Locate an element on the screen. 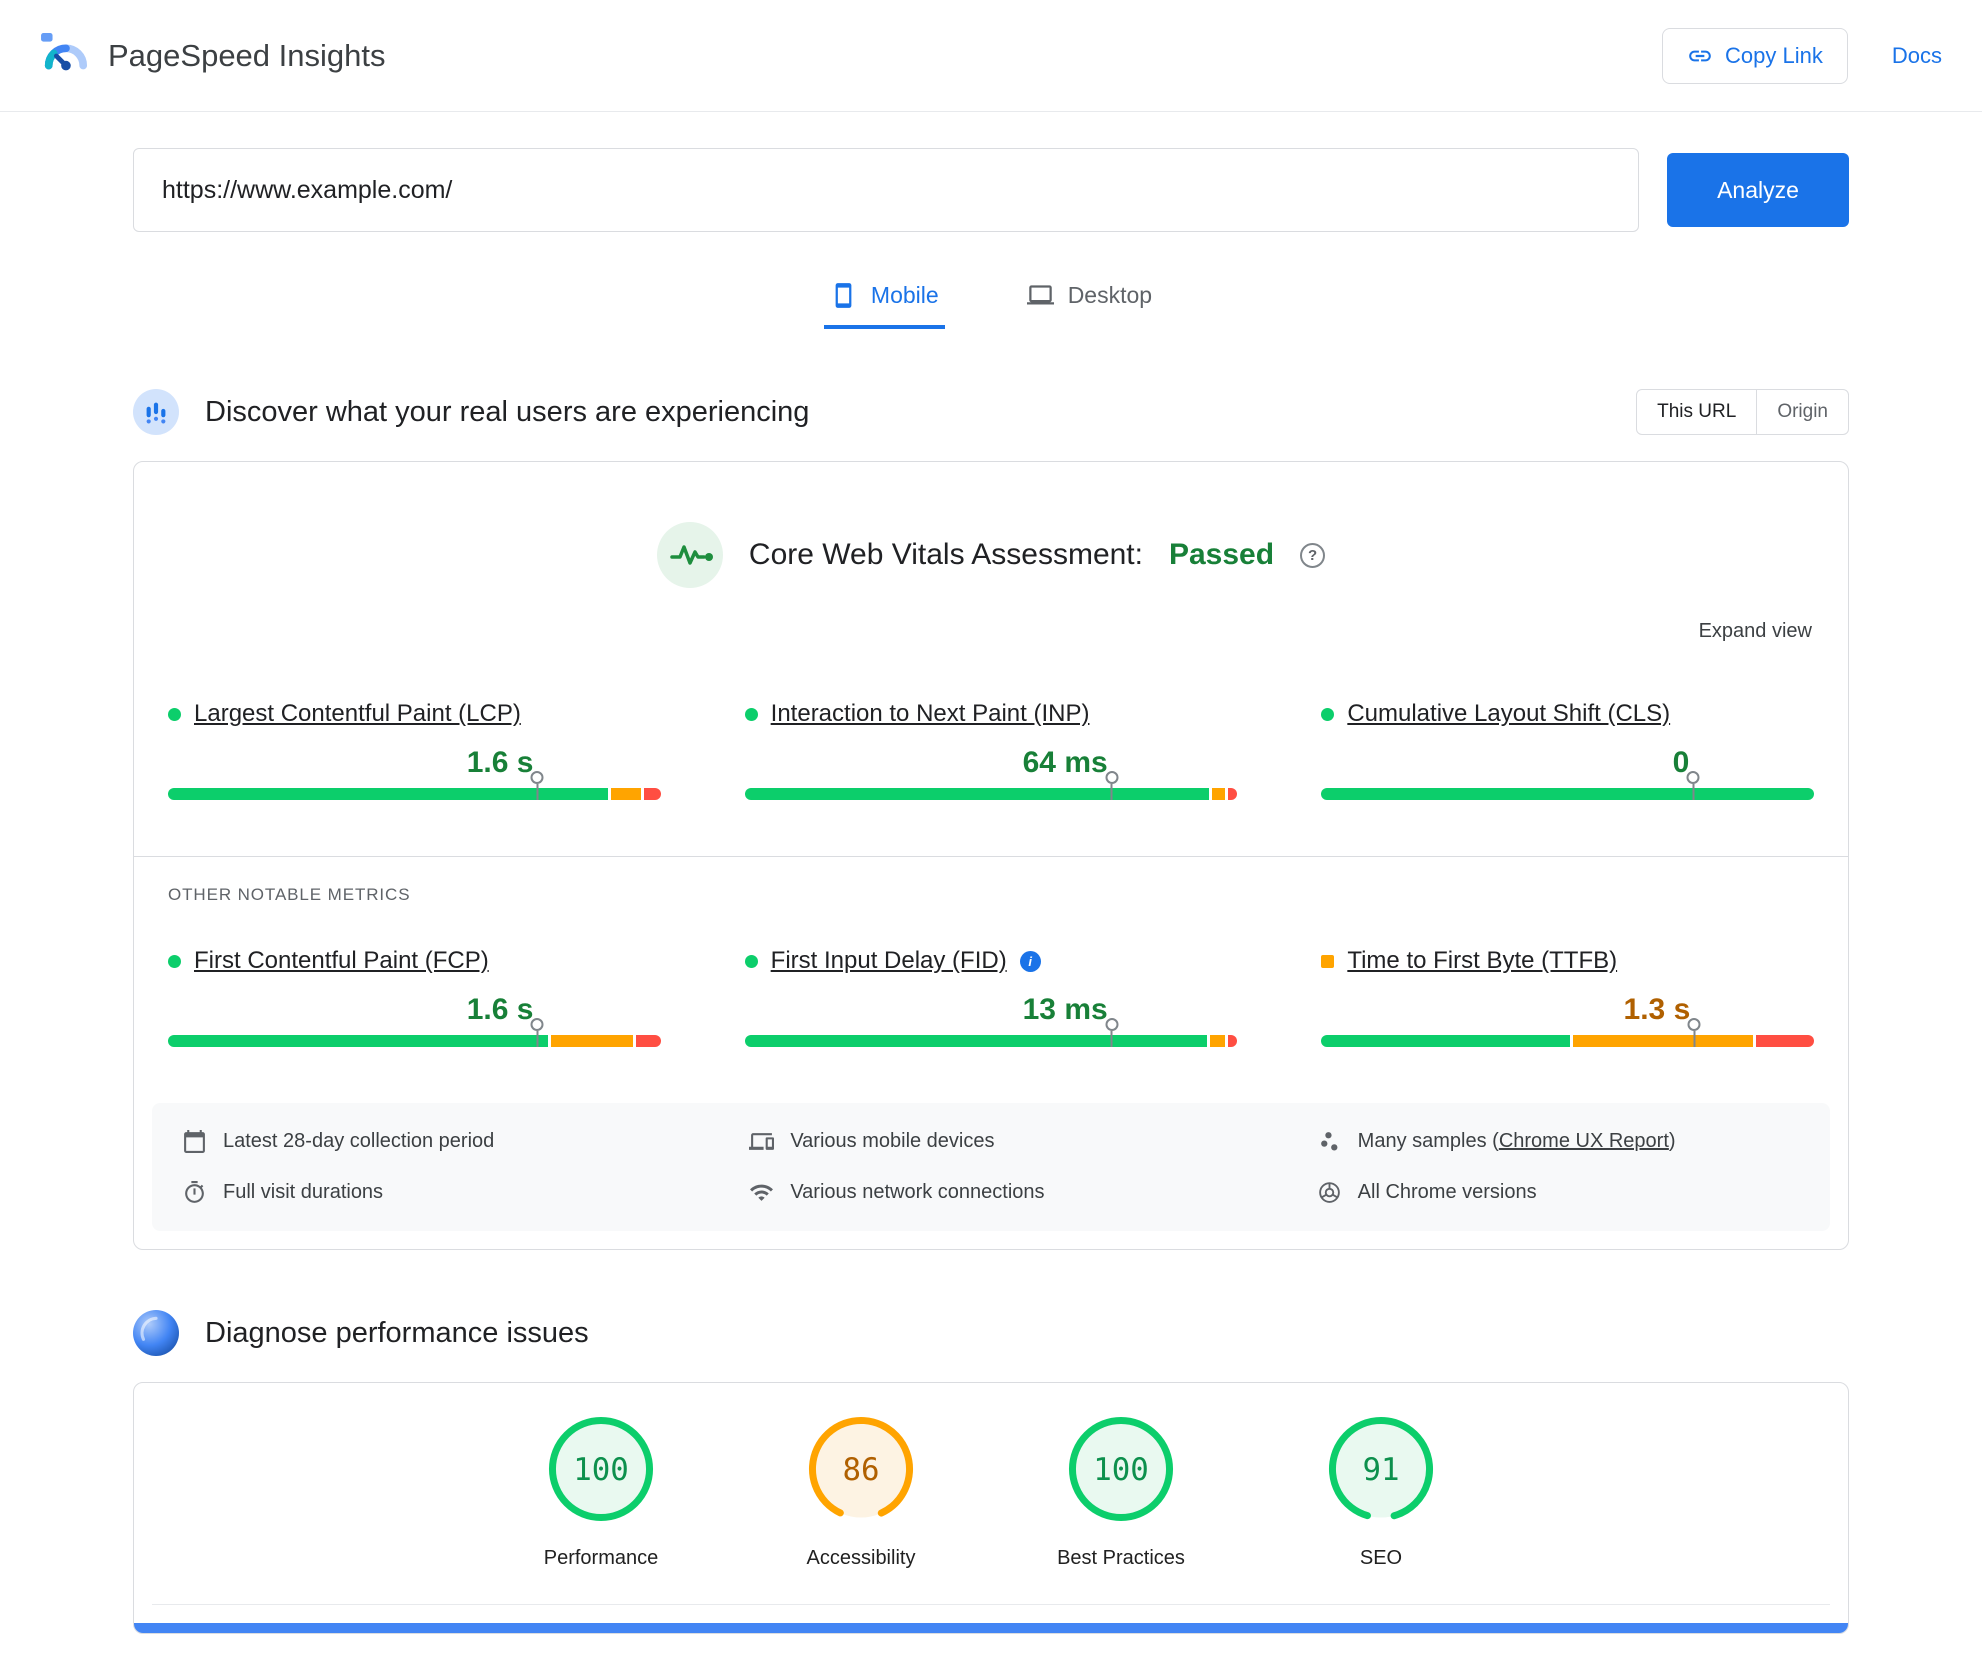 Image resolution: width=1982 pixels, height=1658 pixels. detail-text: Latest 28-day collection period is located at coordinates (359, 1141).